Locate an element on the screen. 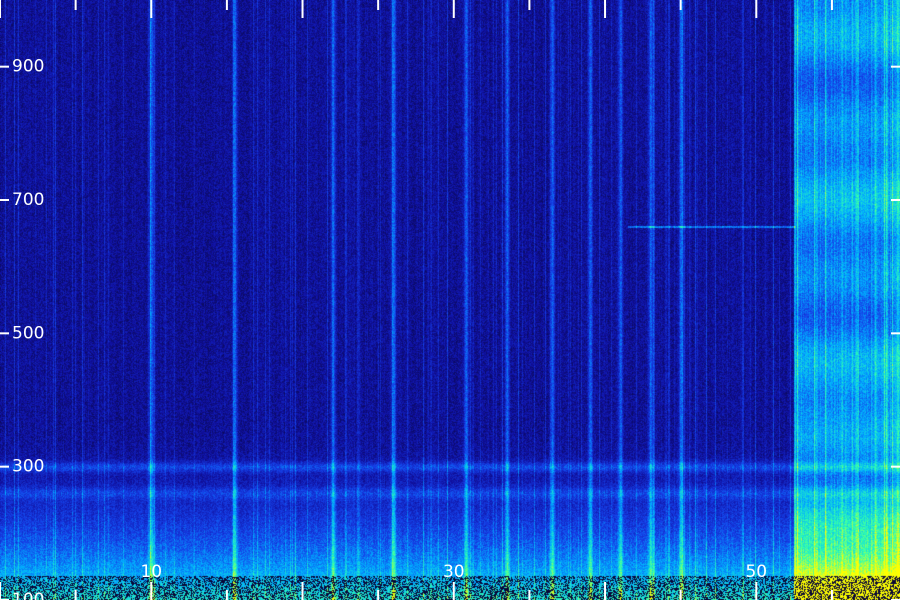 This screenshot has height=600, width=900. y-tick-label-300: 300 is located at coordinates (28, 467).